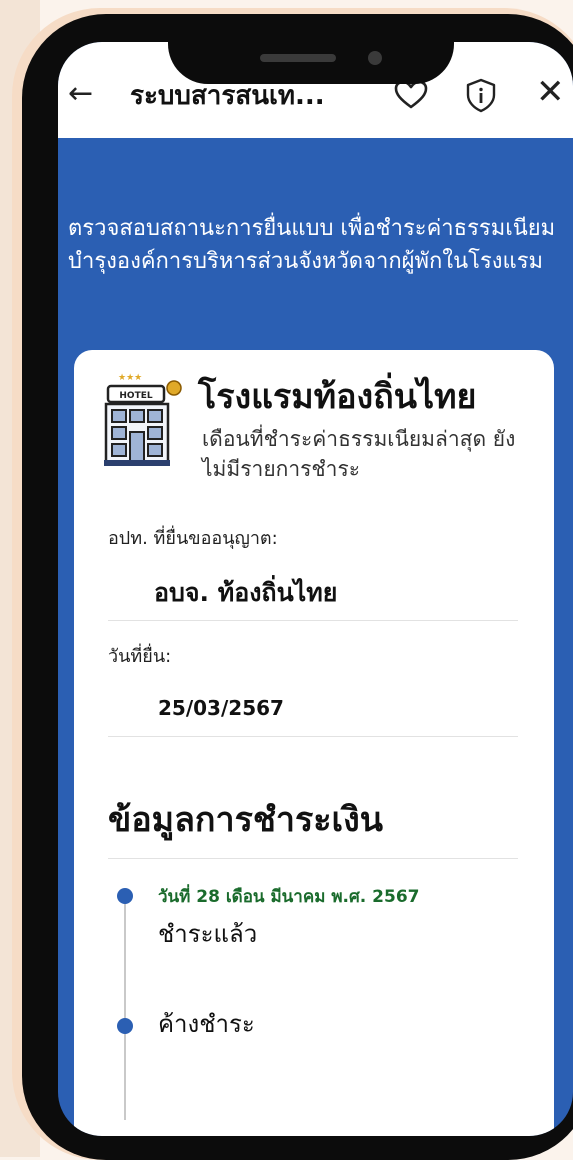 The height and width of the screenshot is (1160, 573). What do you see at coordinates (80, 94) in the screenshot?
I see `arrow-left-icon: ←` at bounding box center [80, 94].